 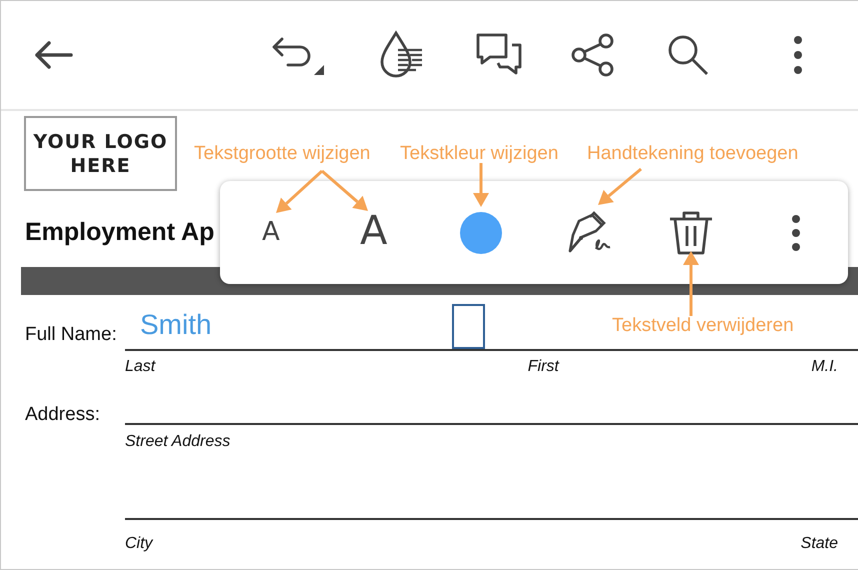 What do you see at coordinates (100, 154) in the screenshot?
I see `logo-text: YOUR LOGO HERE` at bounding box center [100, 154].